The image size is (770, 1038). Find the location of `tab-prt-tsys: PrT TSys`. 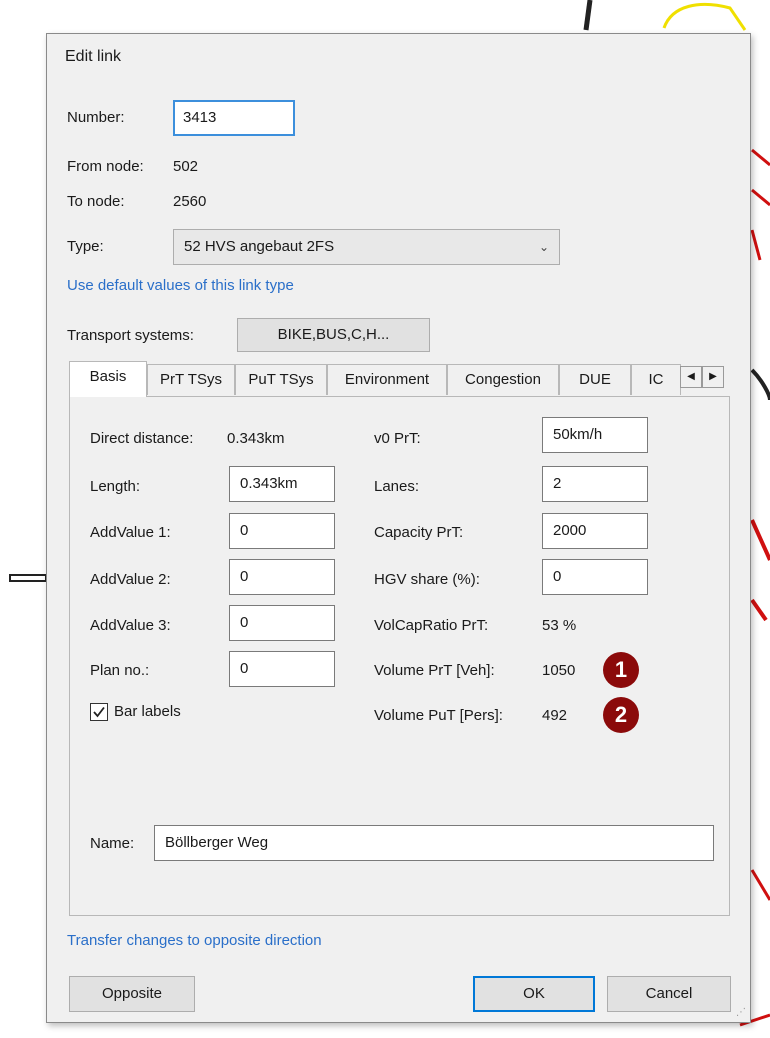

tab-prt-tsys: PrT TSys is located at coordinates (191, 379).